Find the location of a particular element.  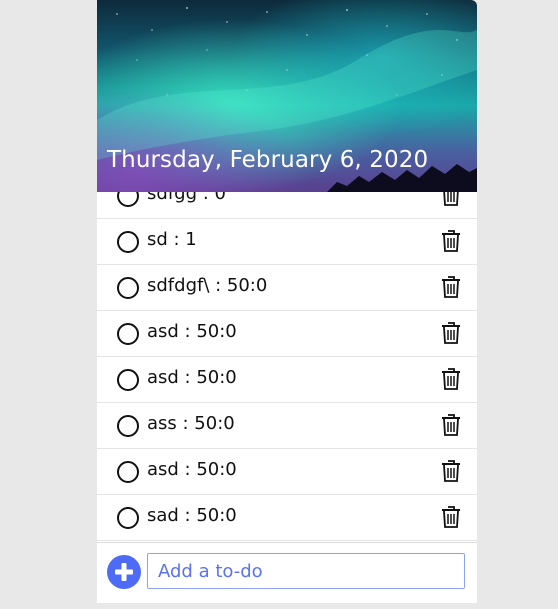

todo-text: sdfdgf\ : 50:0 is located at coordinates (207, 285).